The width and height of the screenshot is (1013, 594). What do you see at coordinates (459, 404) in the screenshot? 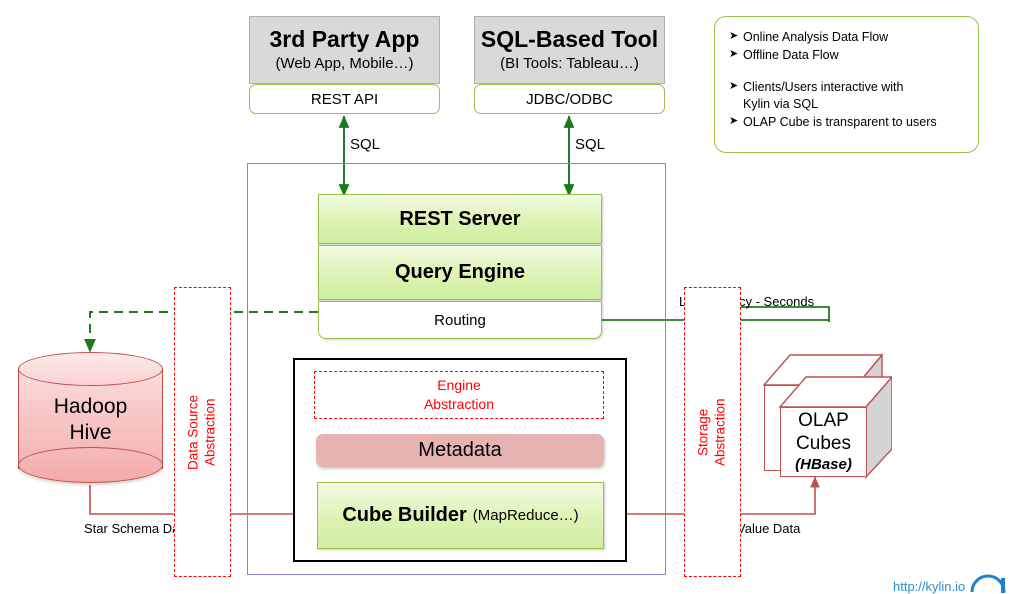
I see `engine-abstraction-line2: Abstraction` at bounding box center [459, 404].